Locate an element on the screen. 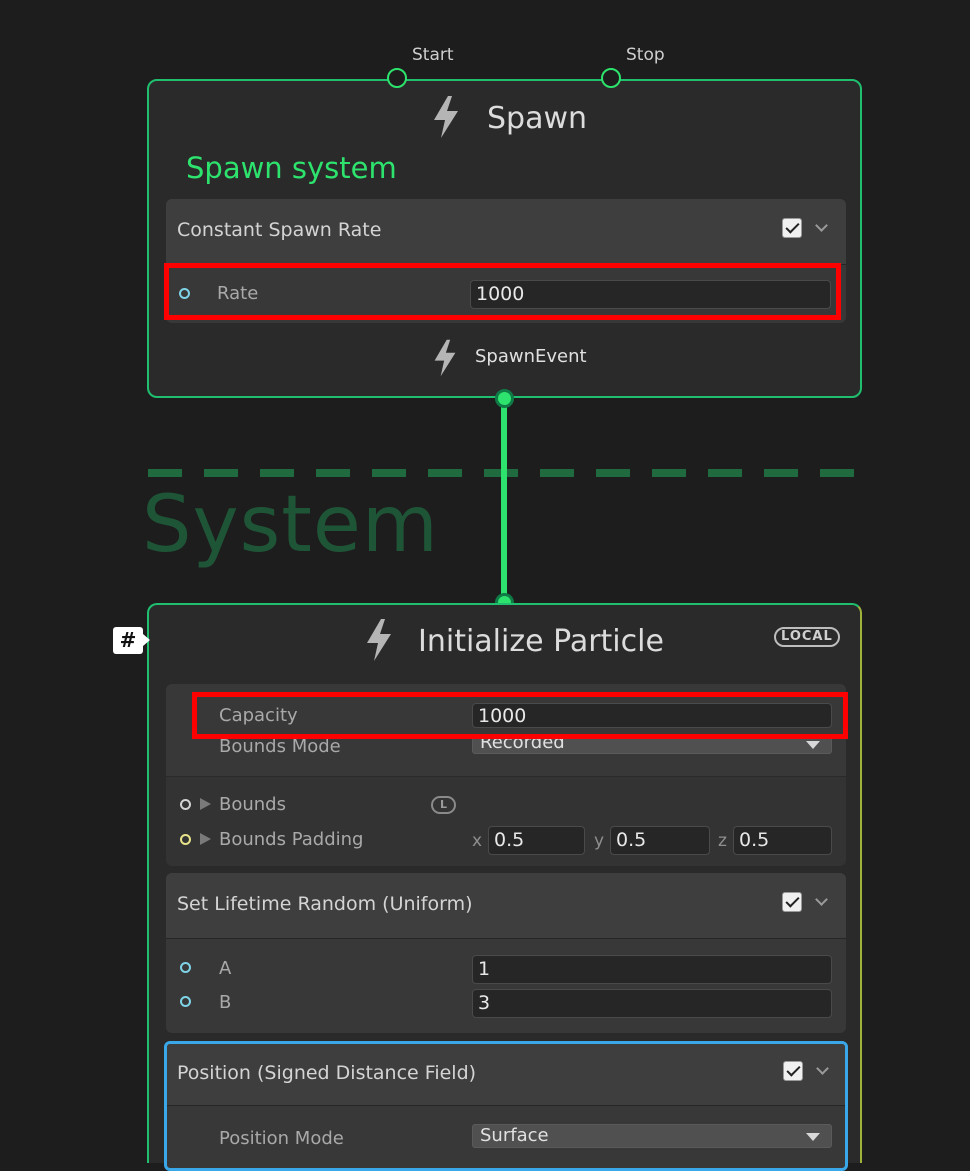  a-input-port is located at coordinates (185, 967).